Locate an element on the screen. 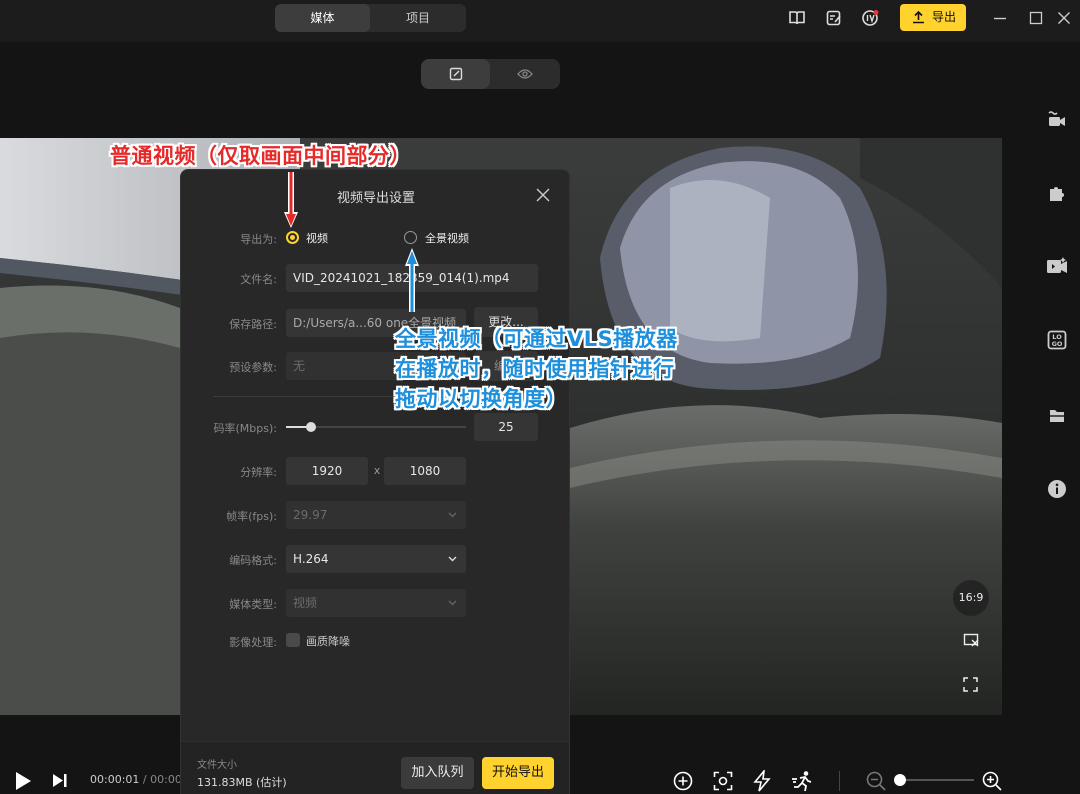  preset-label: 预设参数: is located at coordinates (253, 367).